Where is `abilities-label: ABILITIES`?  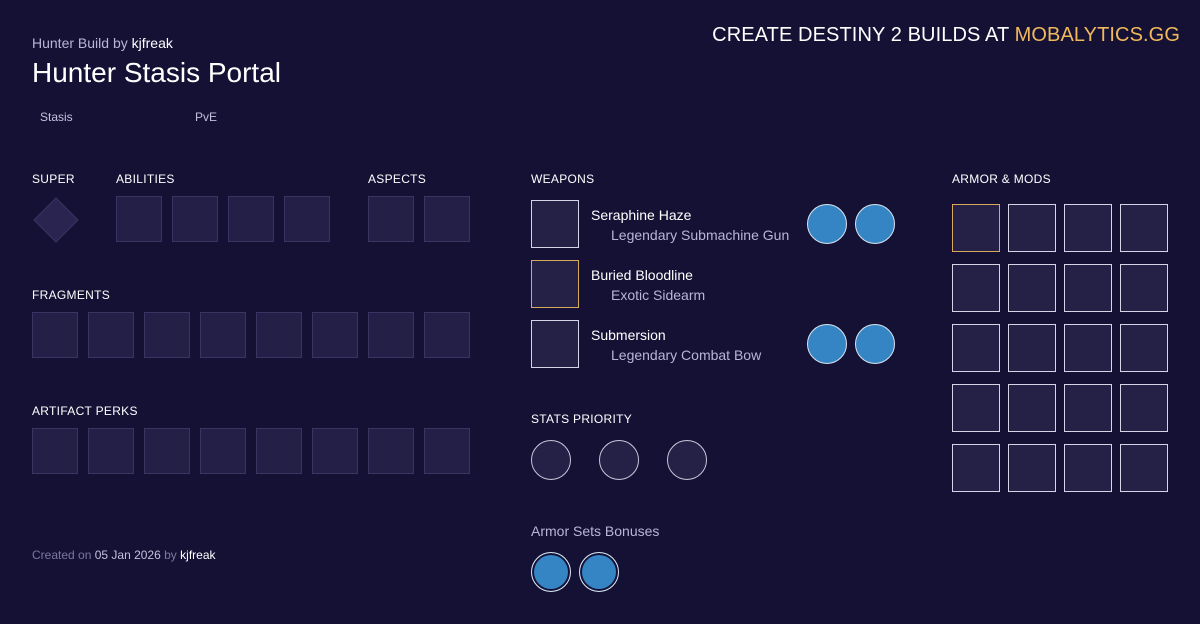
abilities-label: ABILITIES is located at coordinates (145, 179).